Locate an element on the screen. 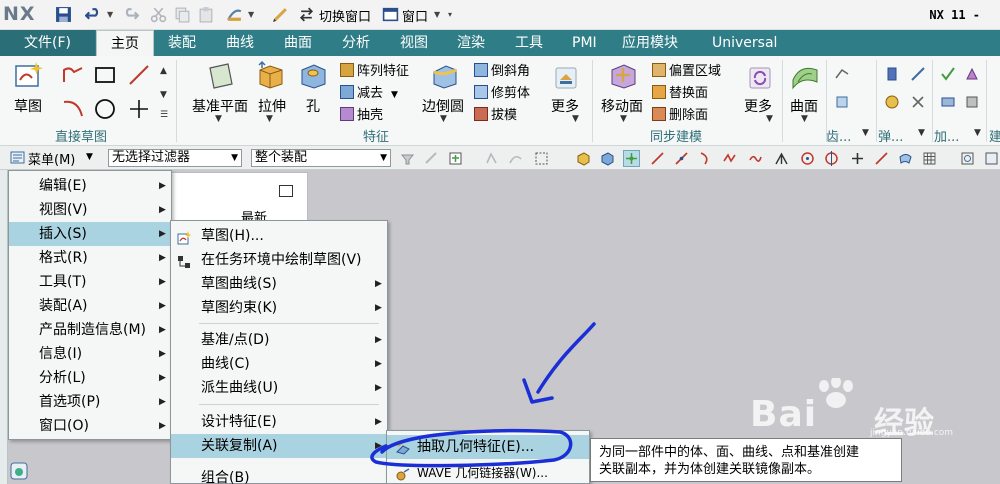 The height and width of the screenshot is (484, 1000). select-tool-icon is located at coordinates (455, 158).